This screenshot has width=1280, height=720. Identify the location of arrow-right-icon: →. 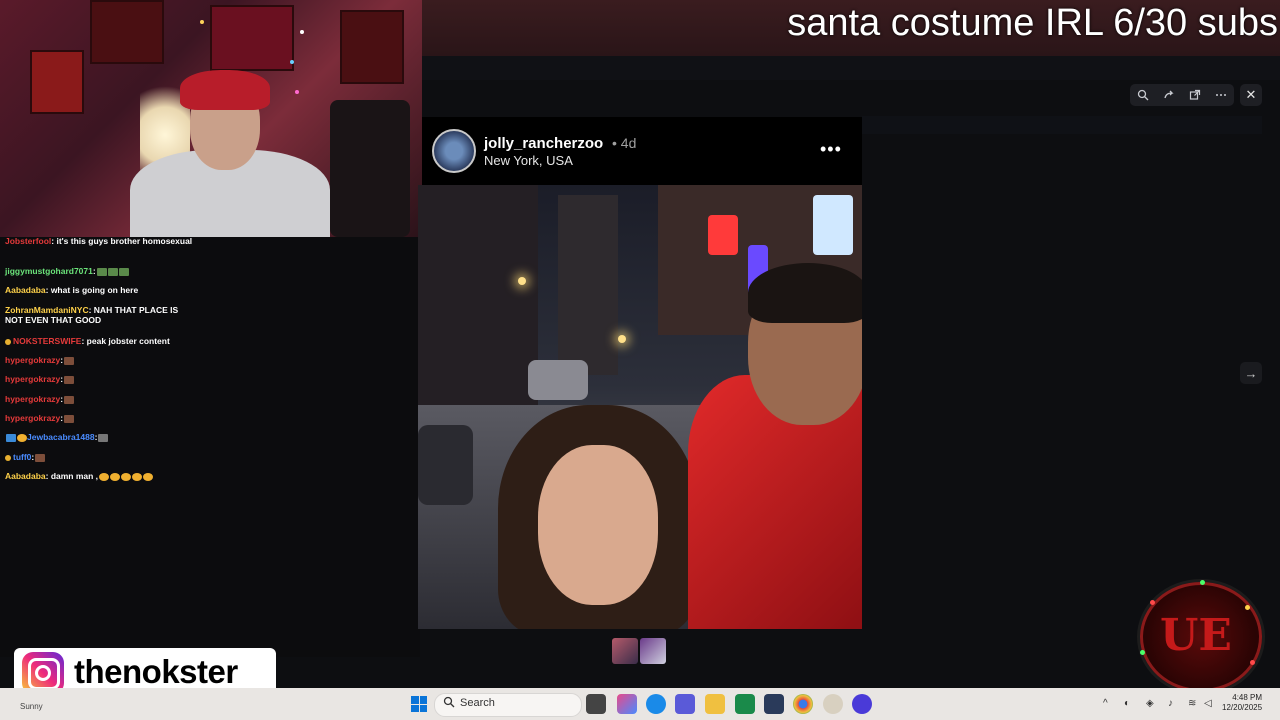
(1251, 373).